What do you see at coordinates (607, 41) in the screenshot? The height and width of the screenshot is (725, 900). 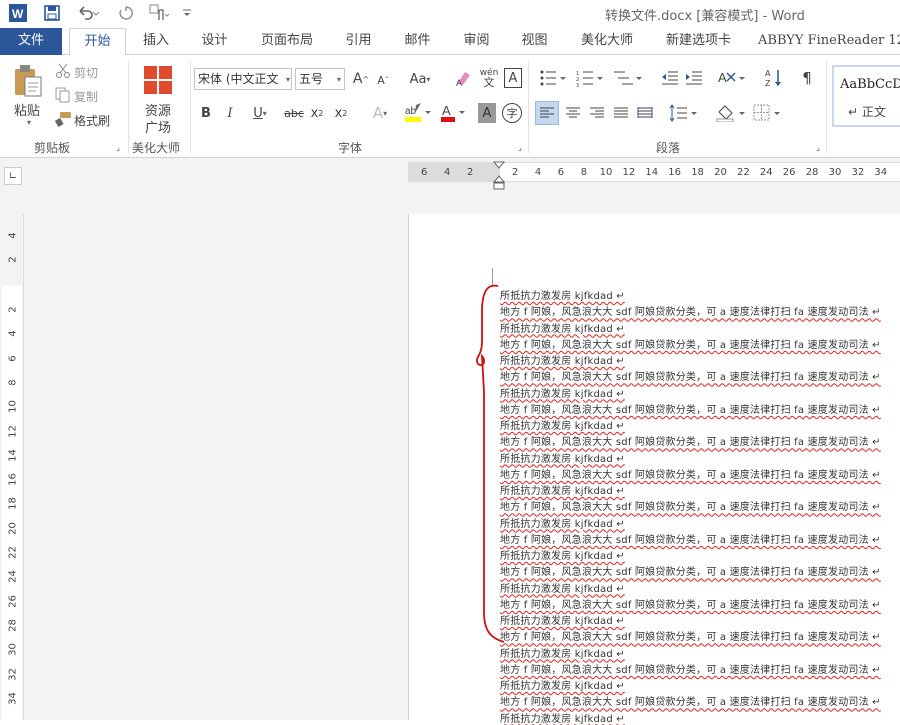 I see `tab-beautify: 美化大师` at bounding box center [607, 41].